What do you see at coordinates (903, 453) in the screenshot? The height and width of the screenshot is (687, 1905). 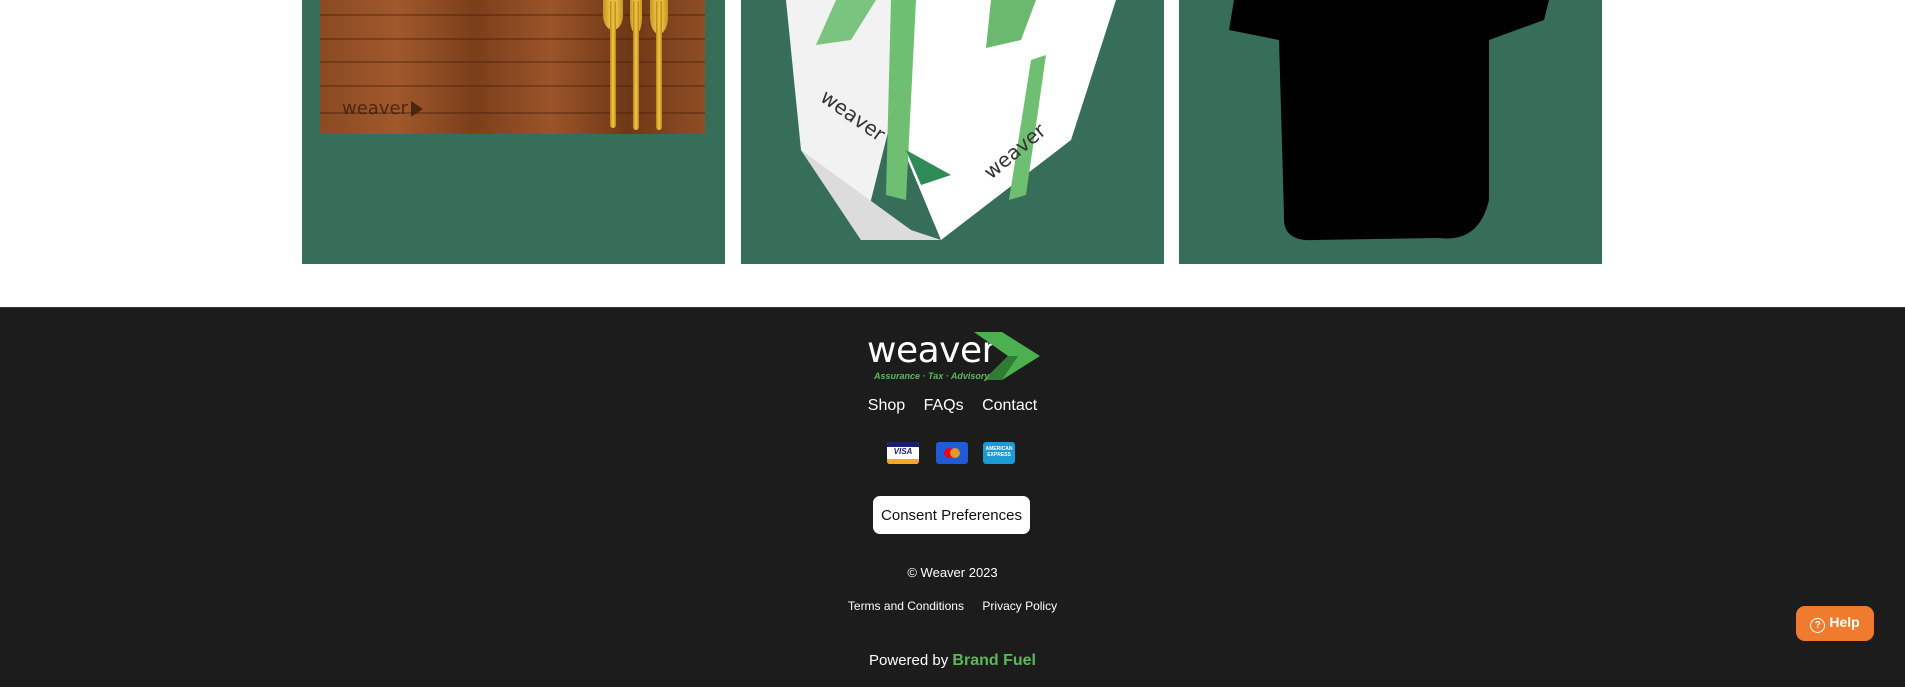 I see `visa-icon: VISA` at bounding box center [903, 453].